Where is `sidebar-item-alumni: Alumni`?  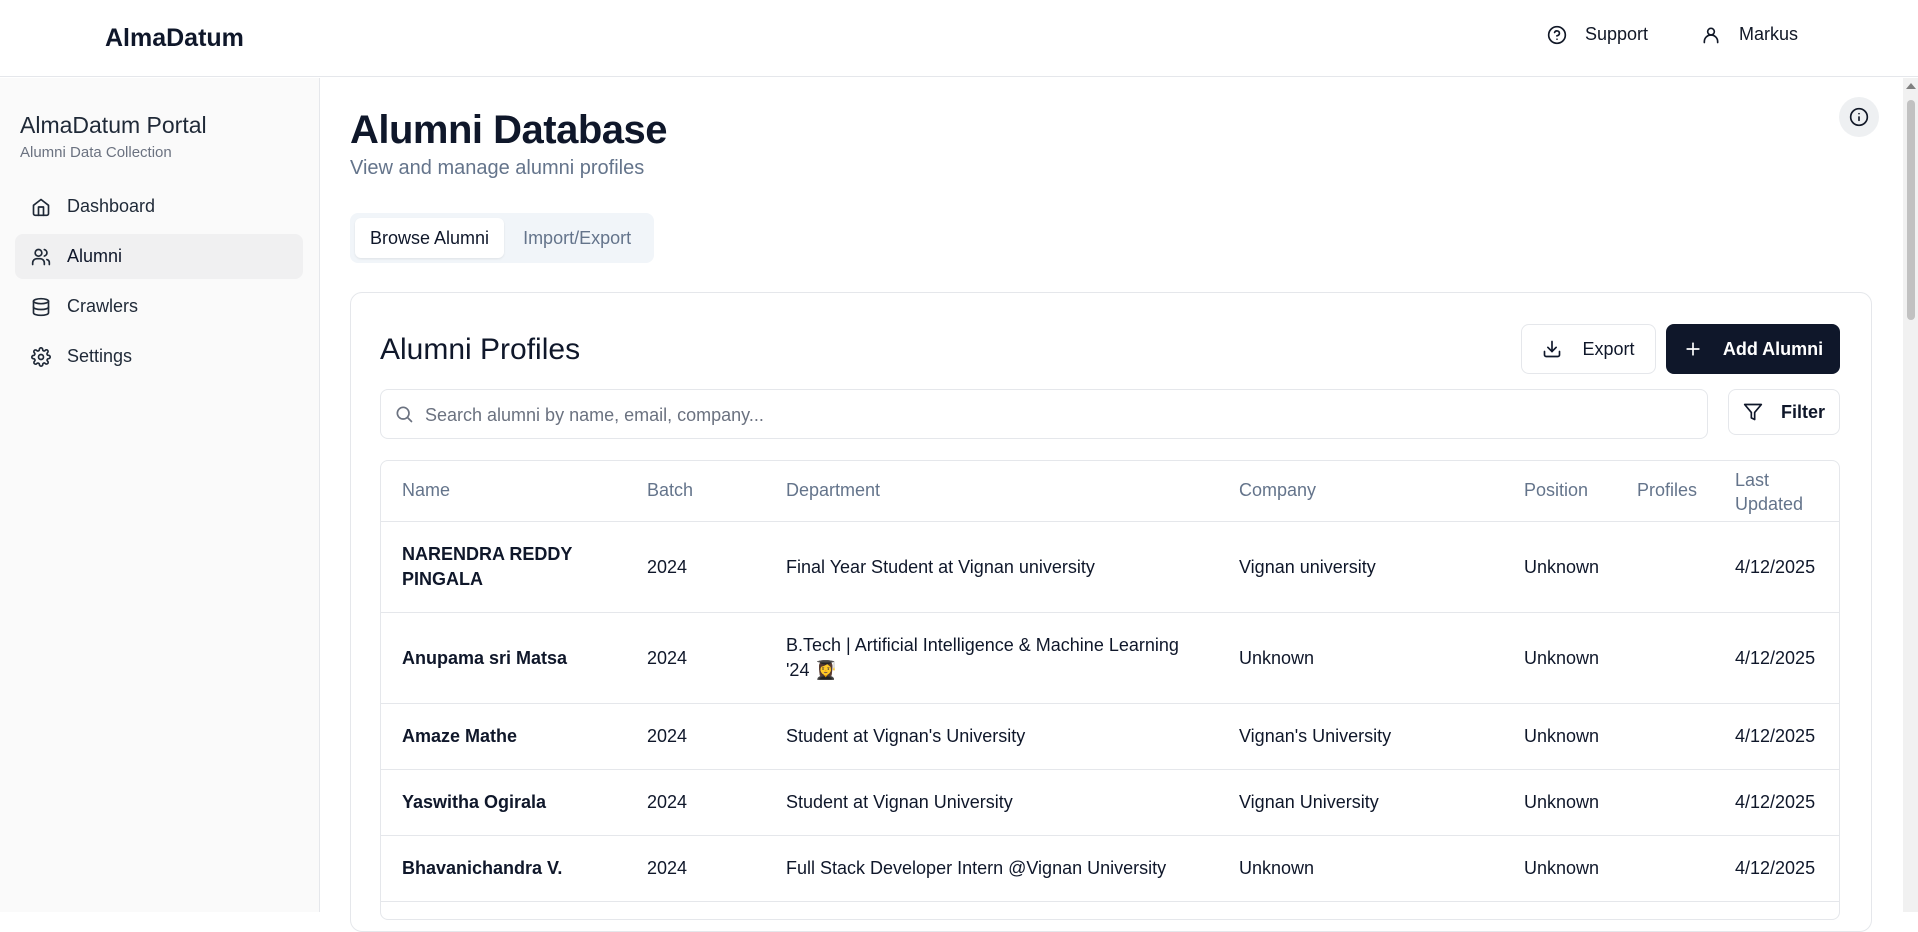 sidebar-item-alumni: Alumni is located at coordinates (159, 256).